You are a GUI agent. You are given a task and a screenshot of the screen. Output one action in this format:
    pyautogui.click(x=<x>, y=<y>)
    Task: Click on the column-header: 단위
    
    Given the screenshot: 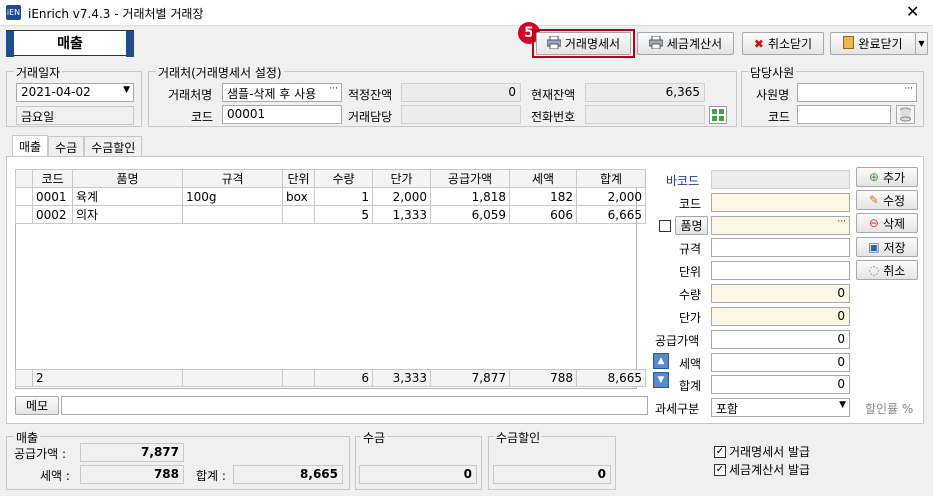 What is the action you would take?
    pyautogui.click(x=298, y=178)
    